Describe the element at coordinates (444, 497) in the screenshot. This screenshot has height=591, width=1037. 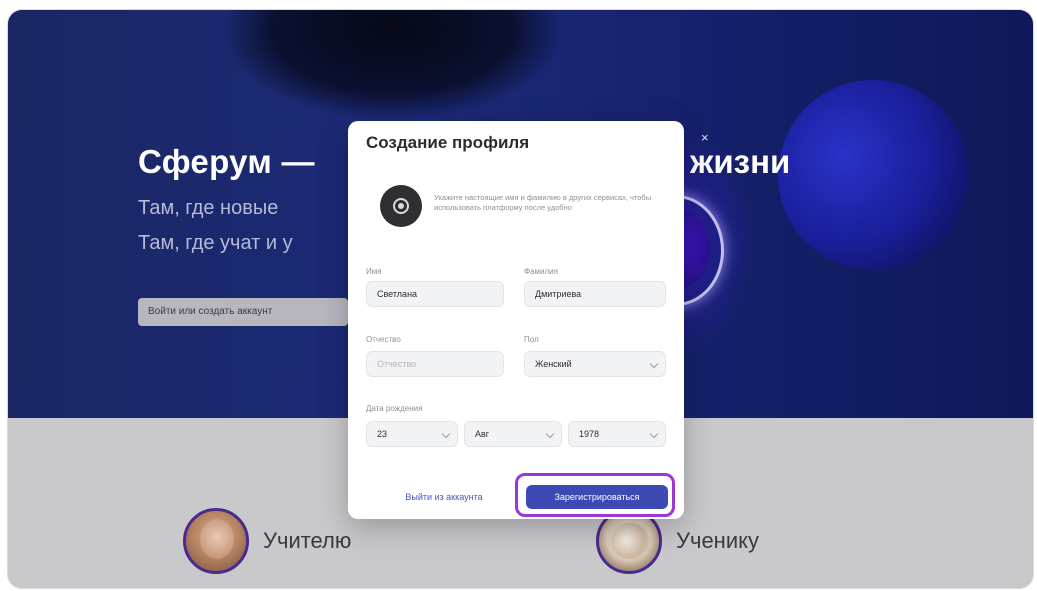
I see `logout-button: Выйти из аккаунта` at that location.